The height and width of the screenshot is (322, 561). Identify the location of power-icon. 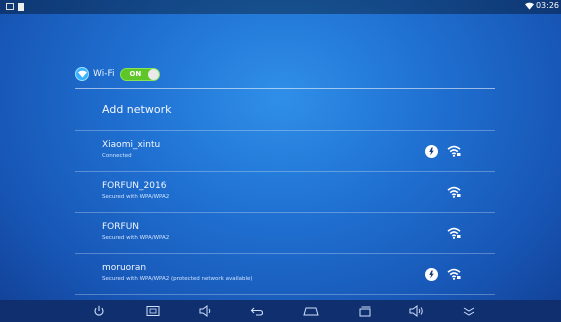
(99, 310).